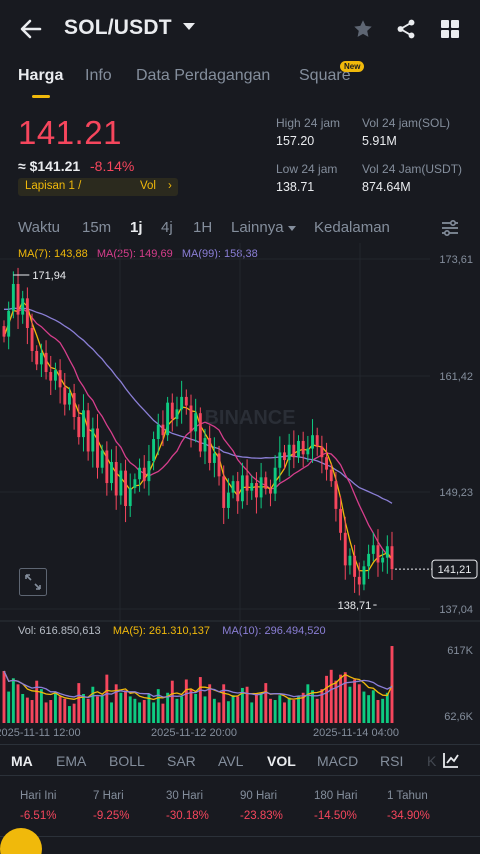 The image size is (480, 854). Describe the element at coordinates (335, 816) in the screenshot. I see `perf-value-180d: -14.50%` at that location.